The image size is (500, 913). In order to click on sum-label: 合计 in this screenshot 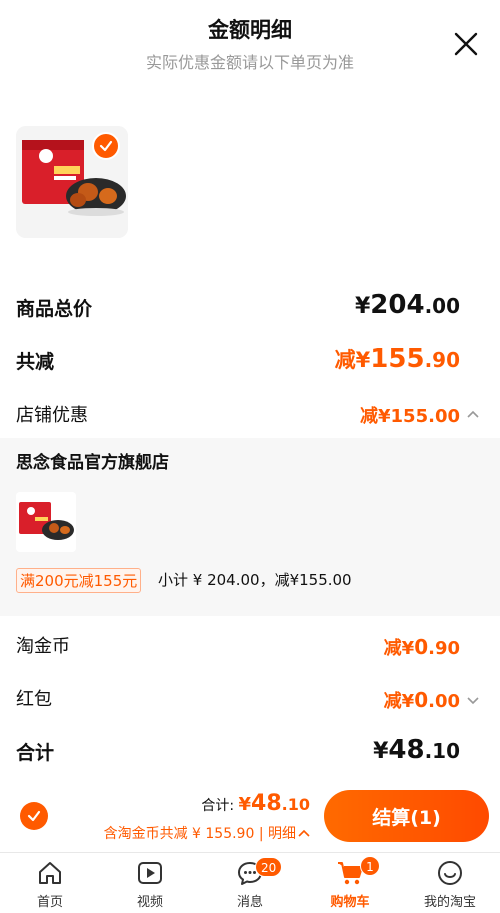, I will do `click(35, 753)`.